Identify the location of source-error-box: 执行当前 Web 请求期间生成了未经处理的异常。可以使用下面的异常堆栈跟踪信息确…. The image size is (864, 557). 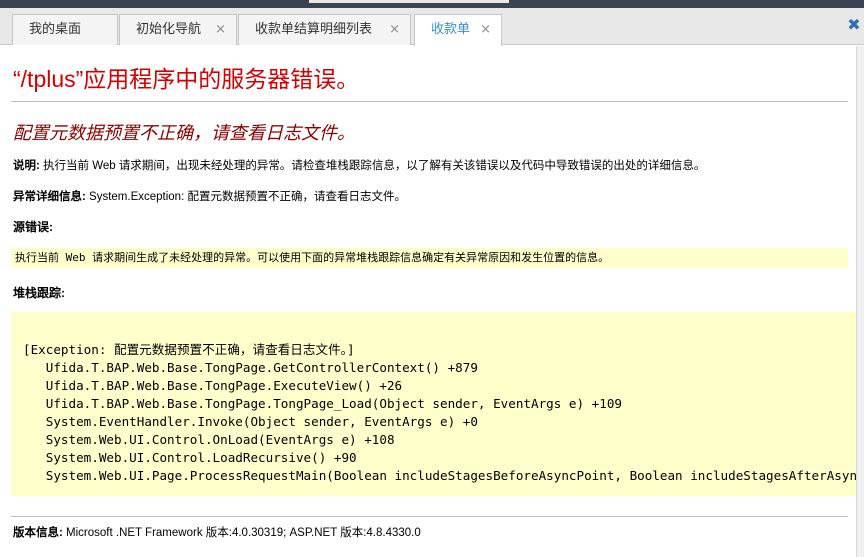
(429, 258).